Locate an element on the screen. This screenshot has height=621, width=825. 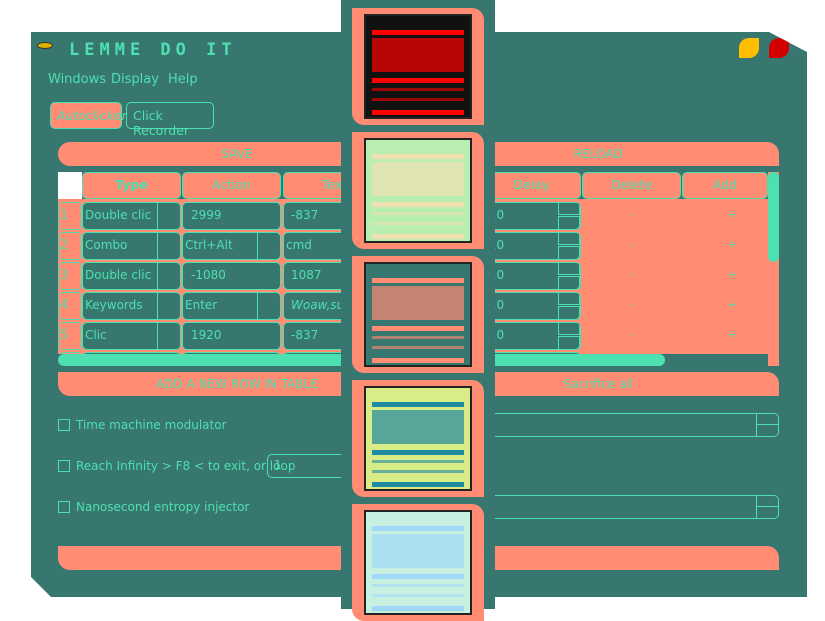
type-select: Keywords is located at coordinates (131, 306).